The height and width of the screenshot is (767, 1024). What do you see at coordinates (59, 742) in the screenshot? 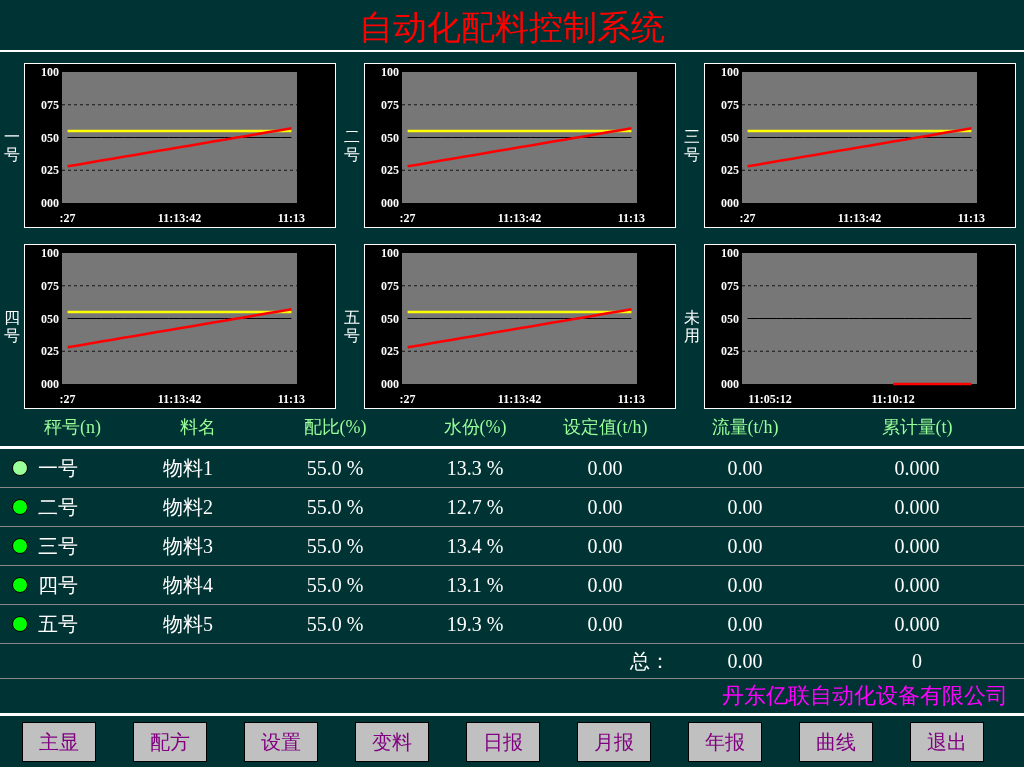
I see `nav-button: 主显` at bounding box center [59, 742].